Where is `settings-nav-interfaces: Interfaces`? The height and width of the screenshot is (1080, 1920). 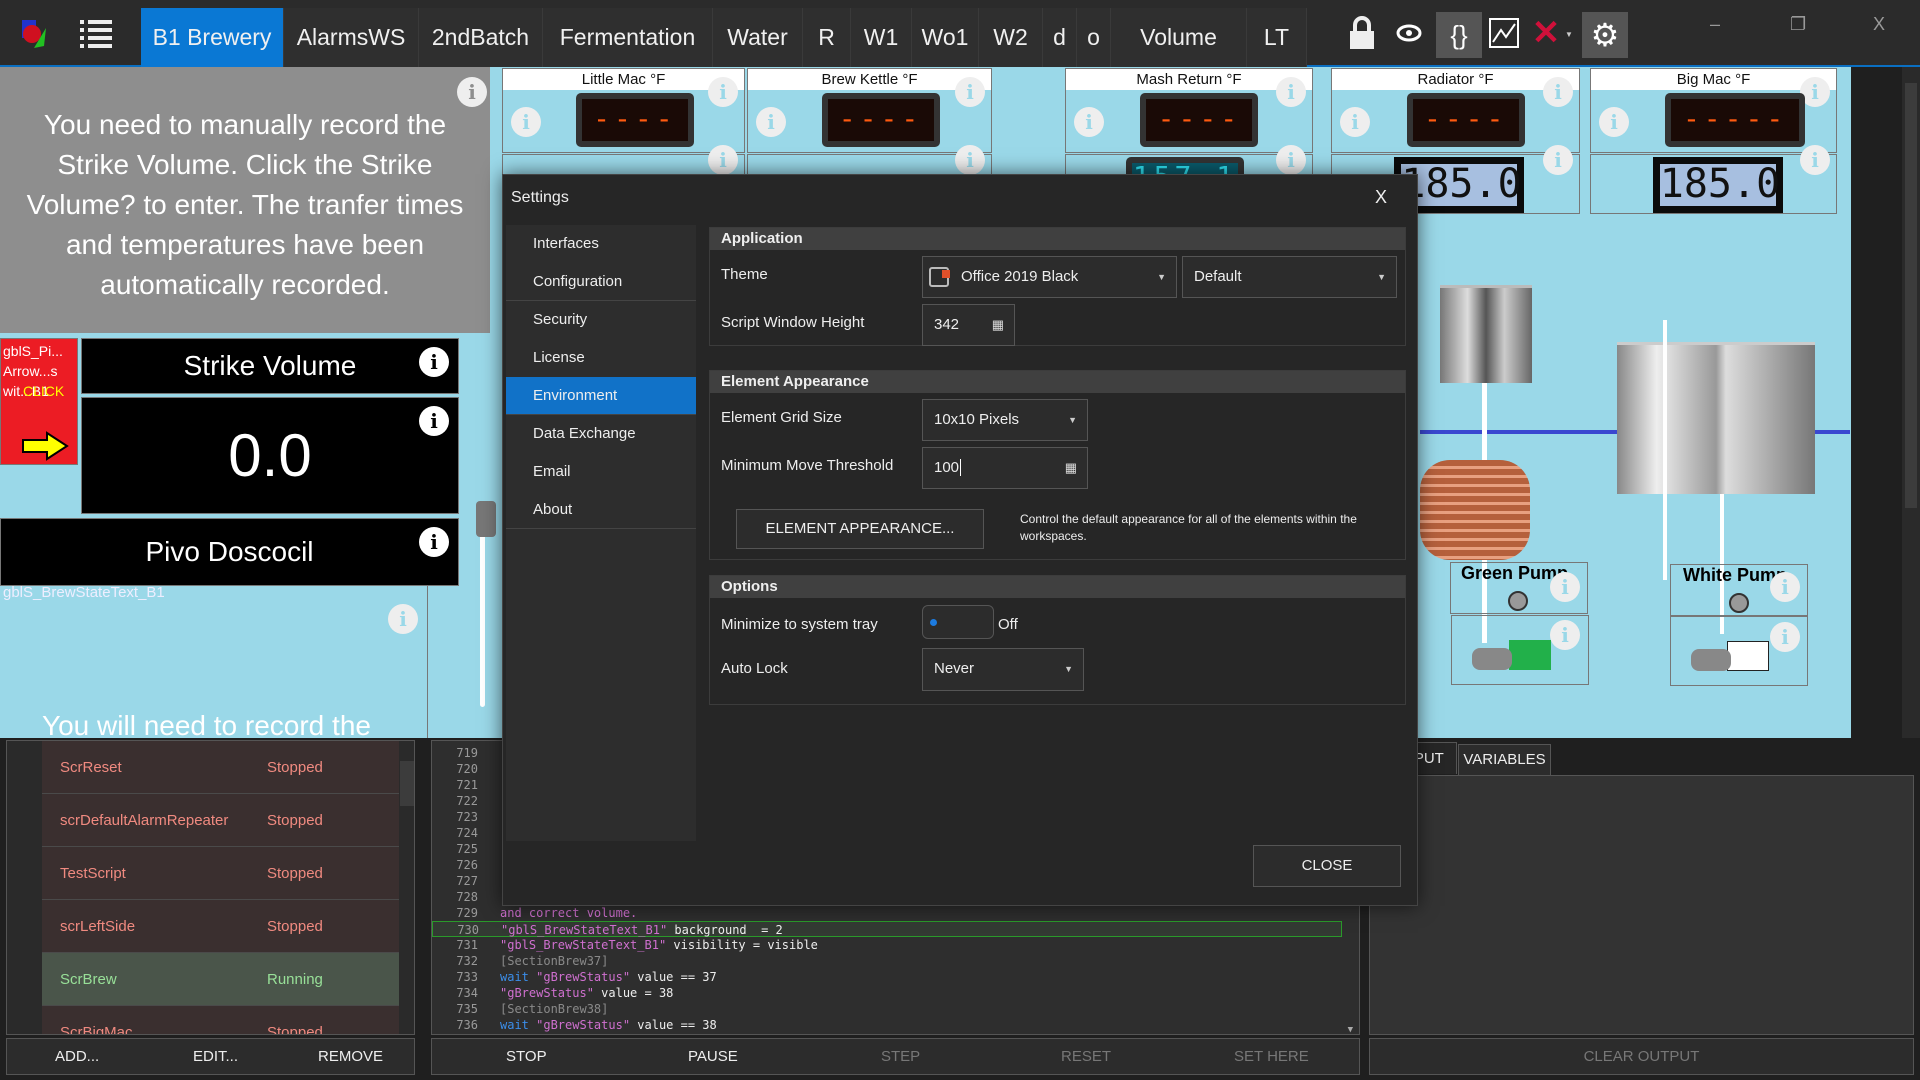 settings-nav-interfaces: Interfaces is located at coordinates (601, 244).